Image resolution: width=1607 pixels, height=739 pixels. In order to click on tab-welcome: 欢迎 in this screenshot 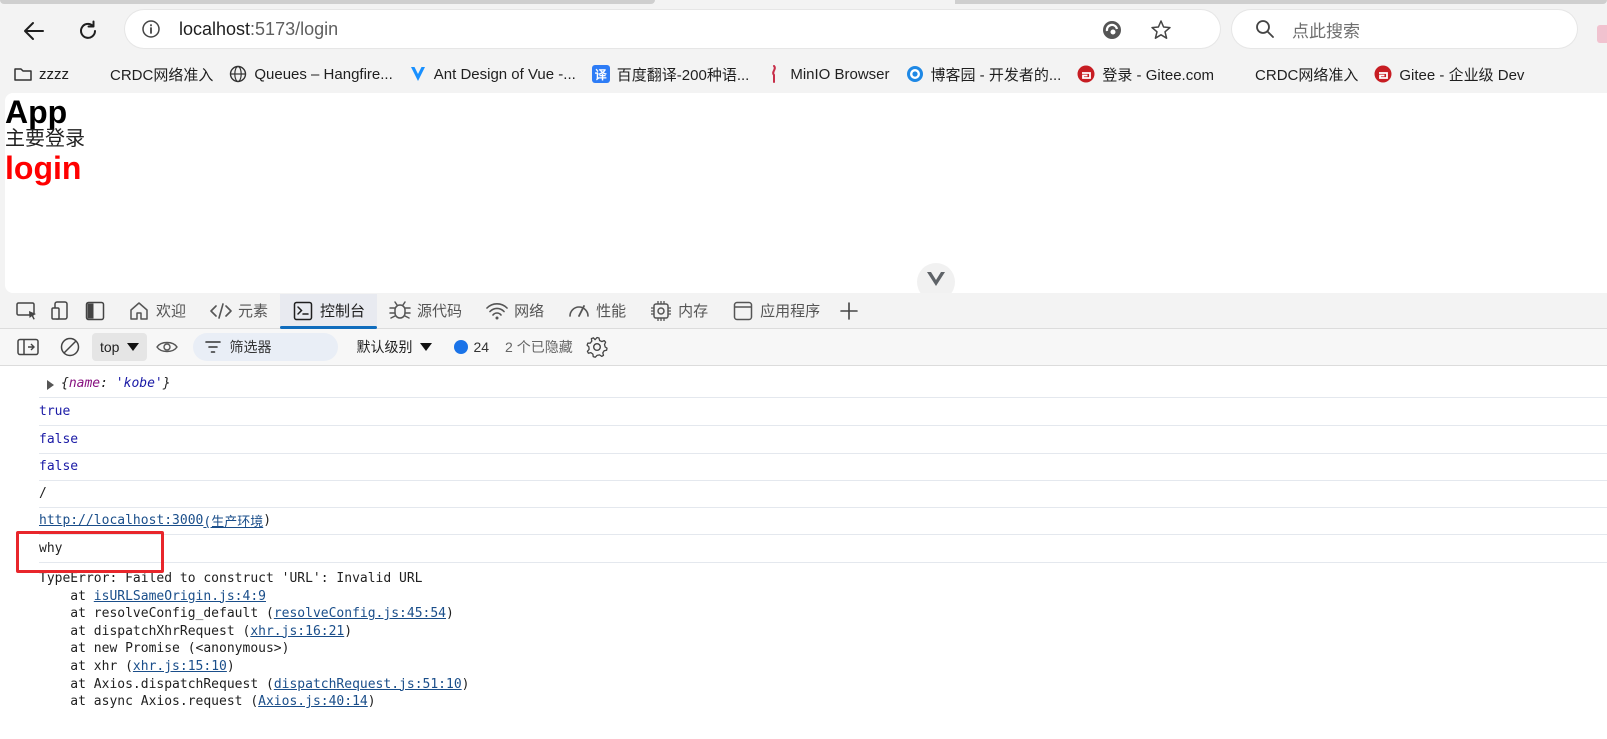, I will do `click(157, 311)`.